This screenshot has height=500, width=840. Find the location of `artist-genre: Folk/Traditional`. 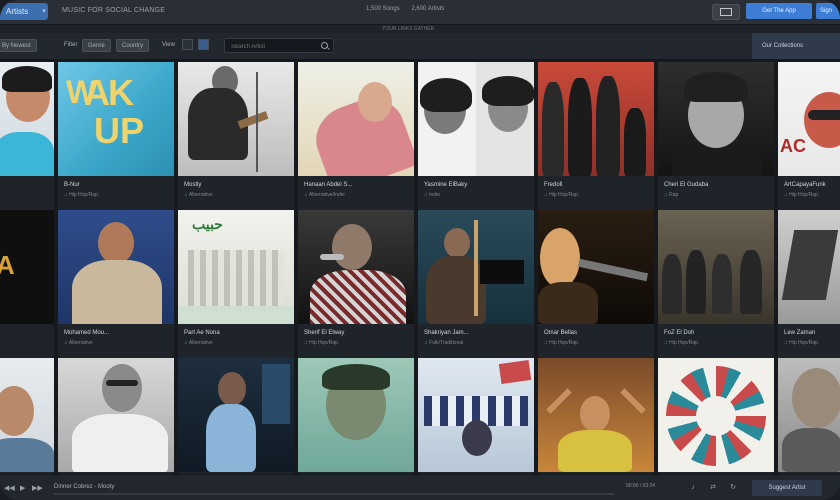

artist-genre: Folk/Traditional is located at coordinates (443, 343).